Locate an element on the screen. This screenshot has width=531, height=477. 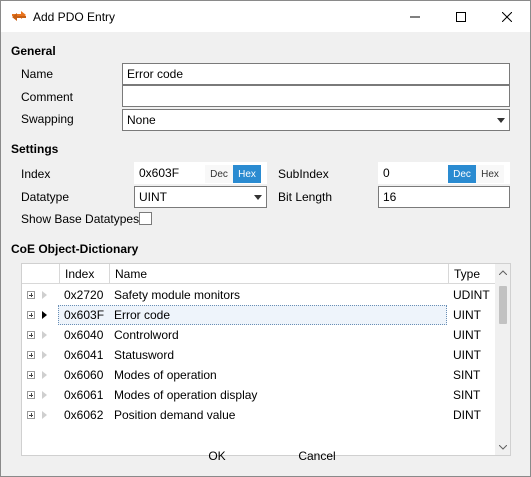
minimize-button is located at coordinates (415, 16).